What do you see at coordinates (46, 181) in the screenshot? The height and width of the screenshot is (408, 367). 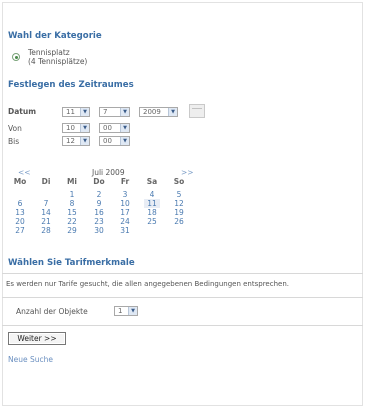 I see `calendar-weekday-header: Di` at bounding box center [46, 181].